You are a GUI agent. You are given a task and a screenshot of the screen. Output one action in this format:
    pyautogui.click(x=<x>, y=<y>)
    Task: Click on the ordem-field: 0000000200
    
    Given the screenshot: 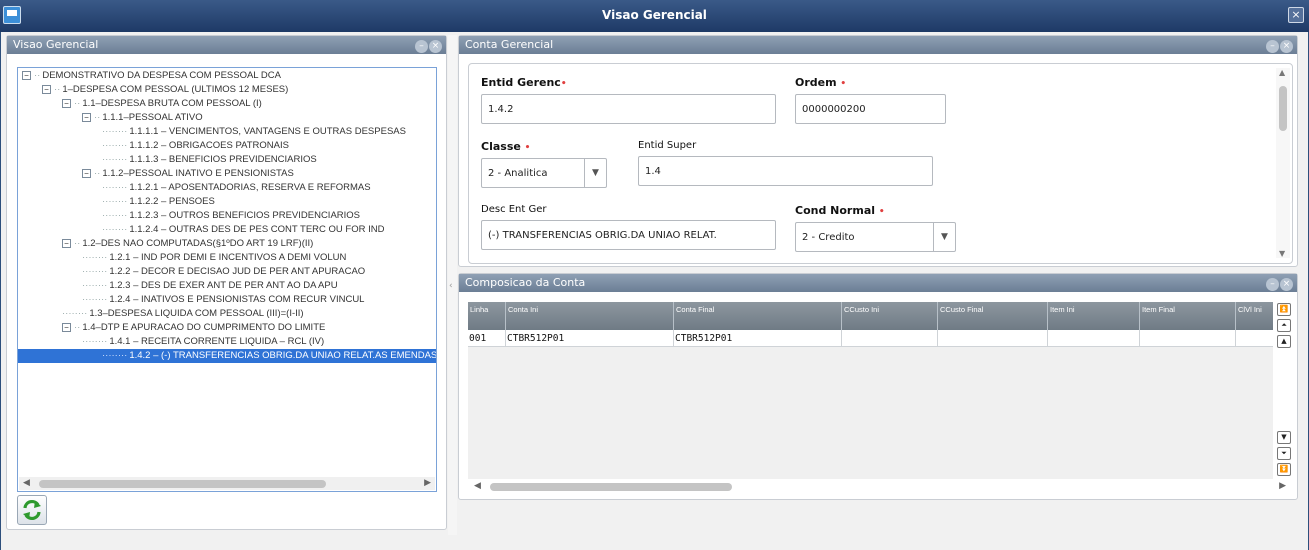 What is the action you would take?
    pyautogui.click(x=870, y=109)
    